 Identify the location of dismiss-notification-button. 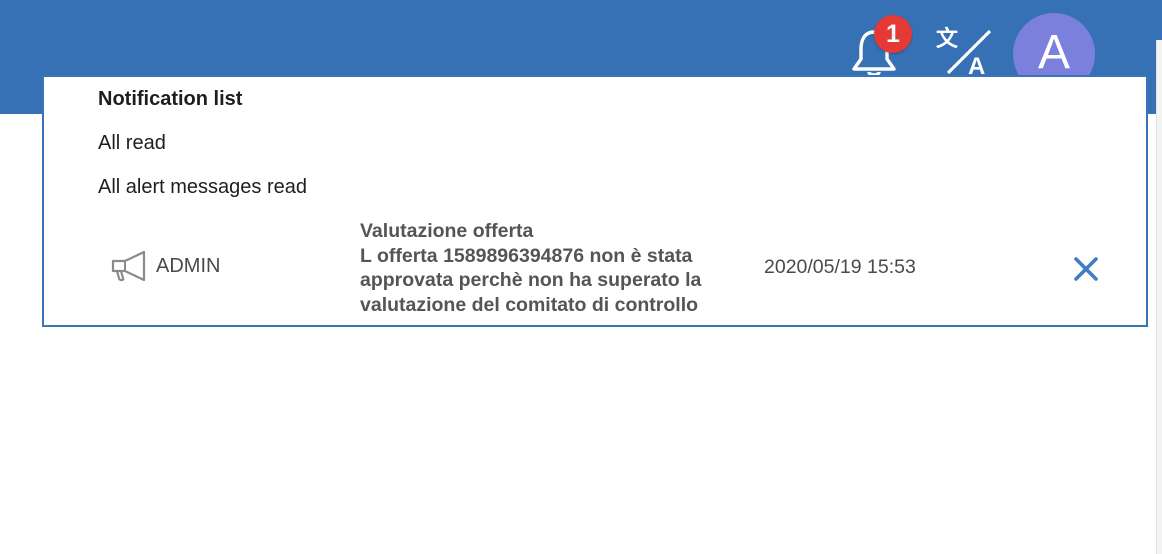
(1086, 269).